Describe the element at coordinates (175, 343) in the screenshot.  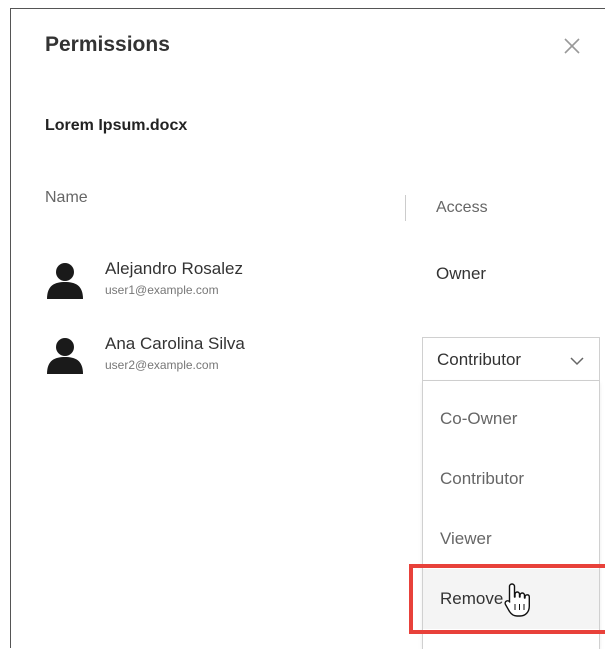
I see `user-name: Ana Carolina Silva` at that location.